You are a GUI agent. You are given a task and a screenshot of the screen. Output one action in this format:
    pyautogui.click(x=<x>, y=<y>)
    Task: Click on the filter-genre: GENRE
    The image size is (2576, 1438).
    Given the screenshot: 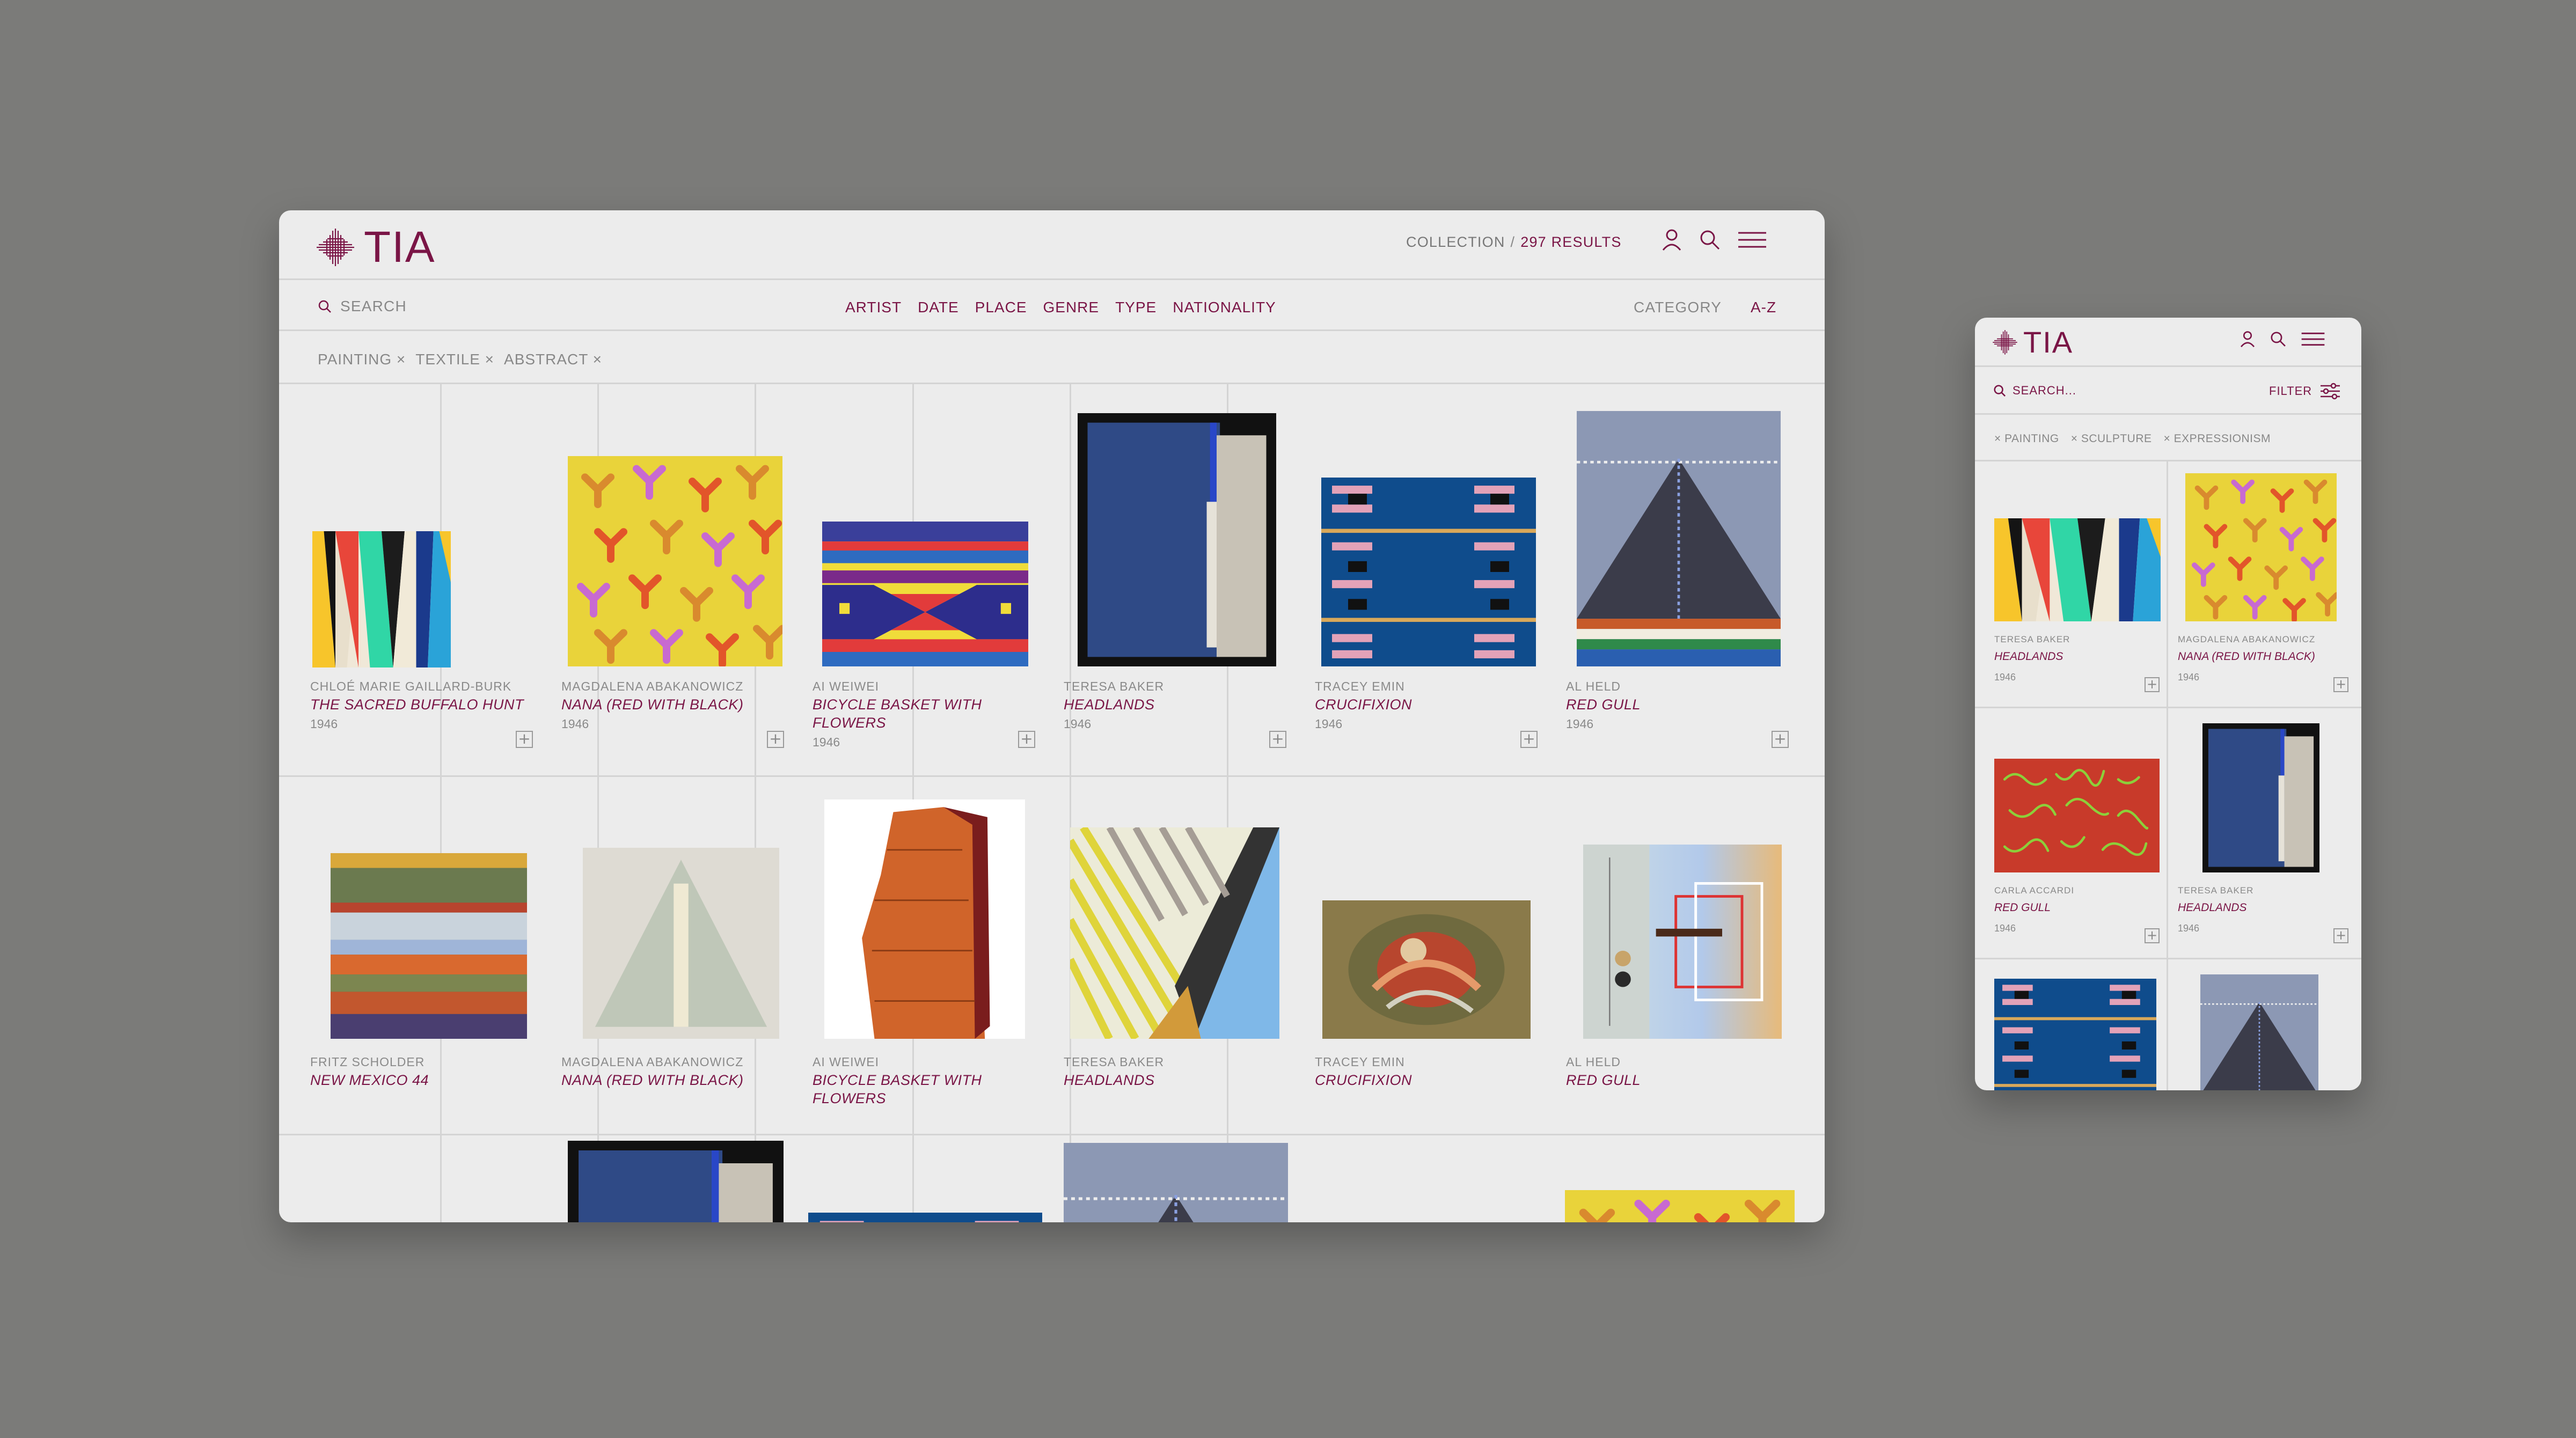 What is the action you would take?
    pyautogui.click(x=1071, y=307)
    